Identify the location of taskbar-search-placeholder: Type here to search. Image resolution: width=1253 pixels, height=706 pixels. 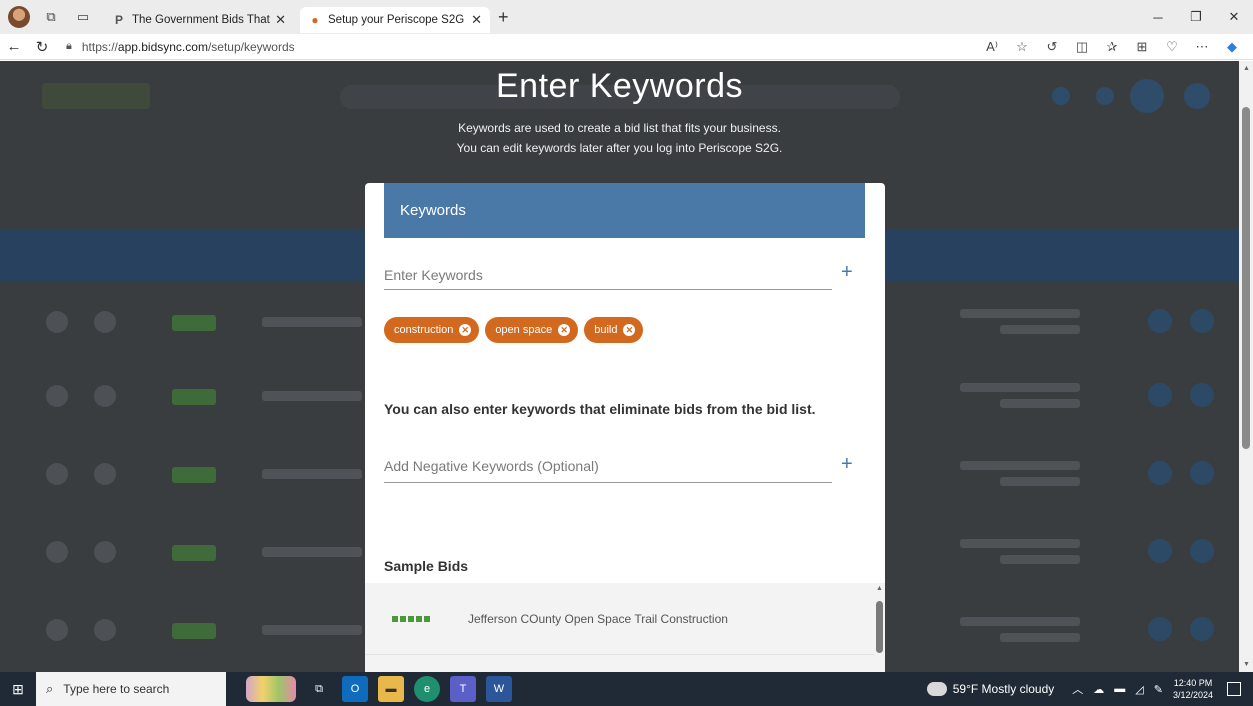
(116, 689).